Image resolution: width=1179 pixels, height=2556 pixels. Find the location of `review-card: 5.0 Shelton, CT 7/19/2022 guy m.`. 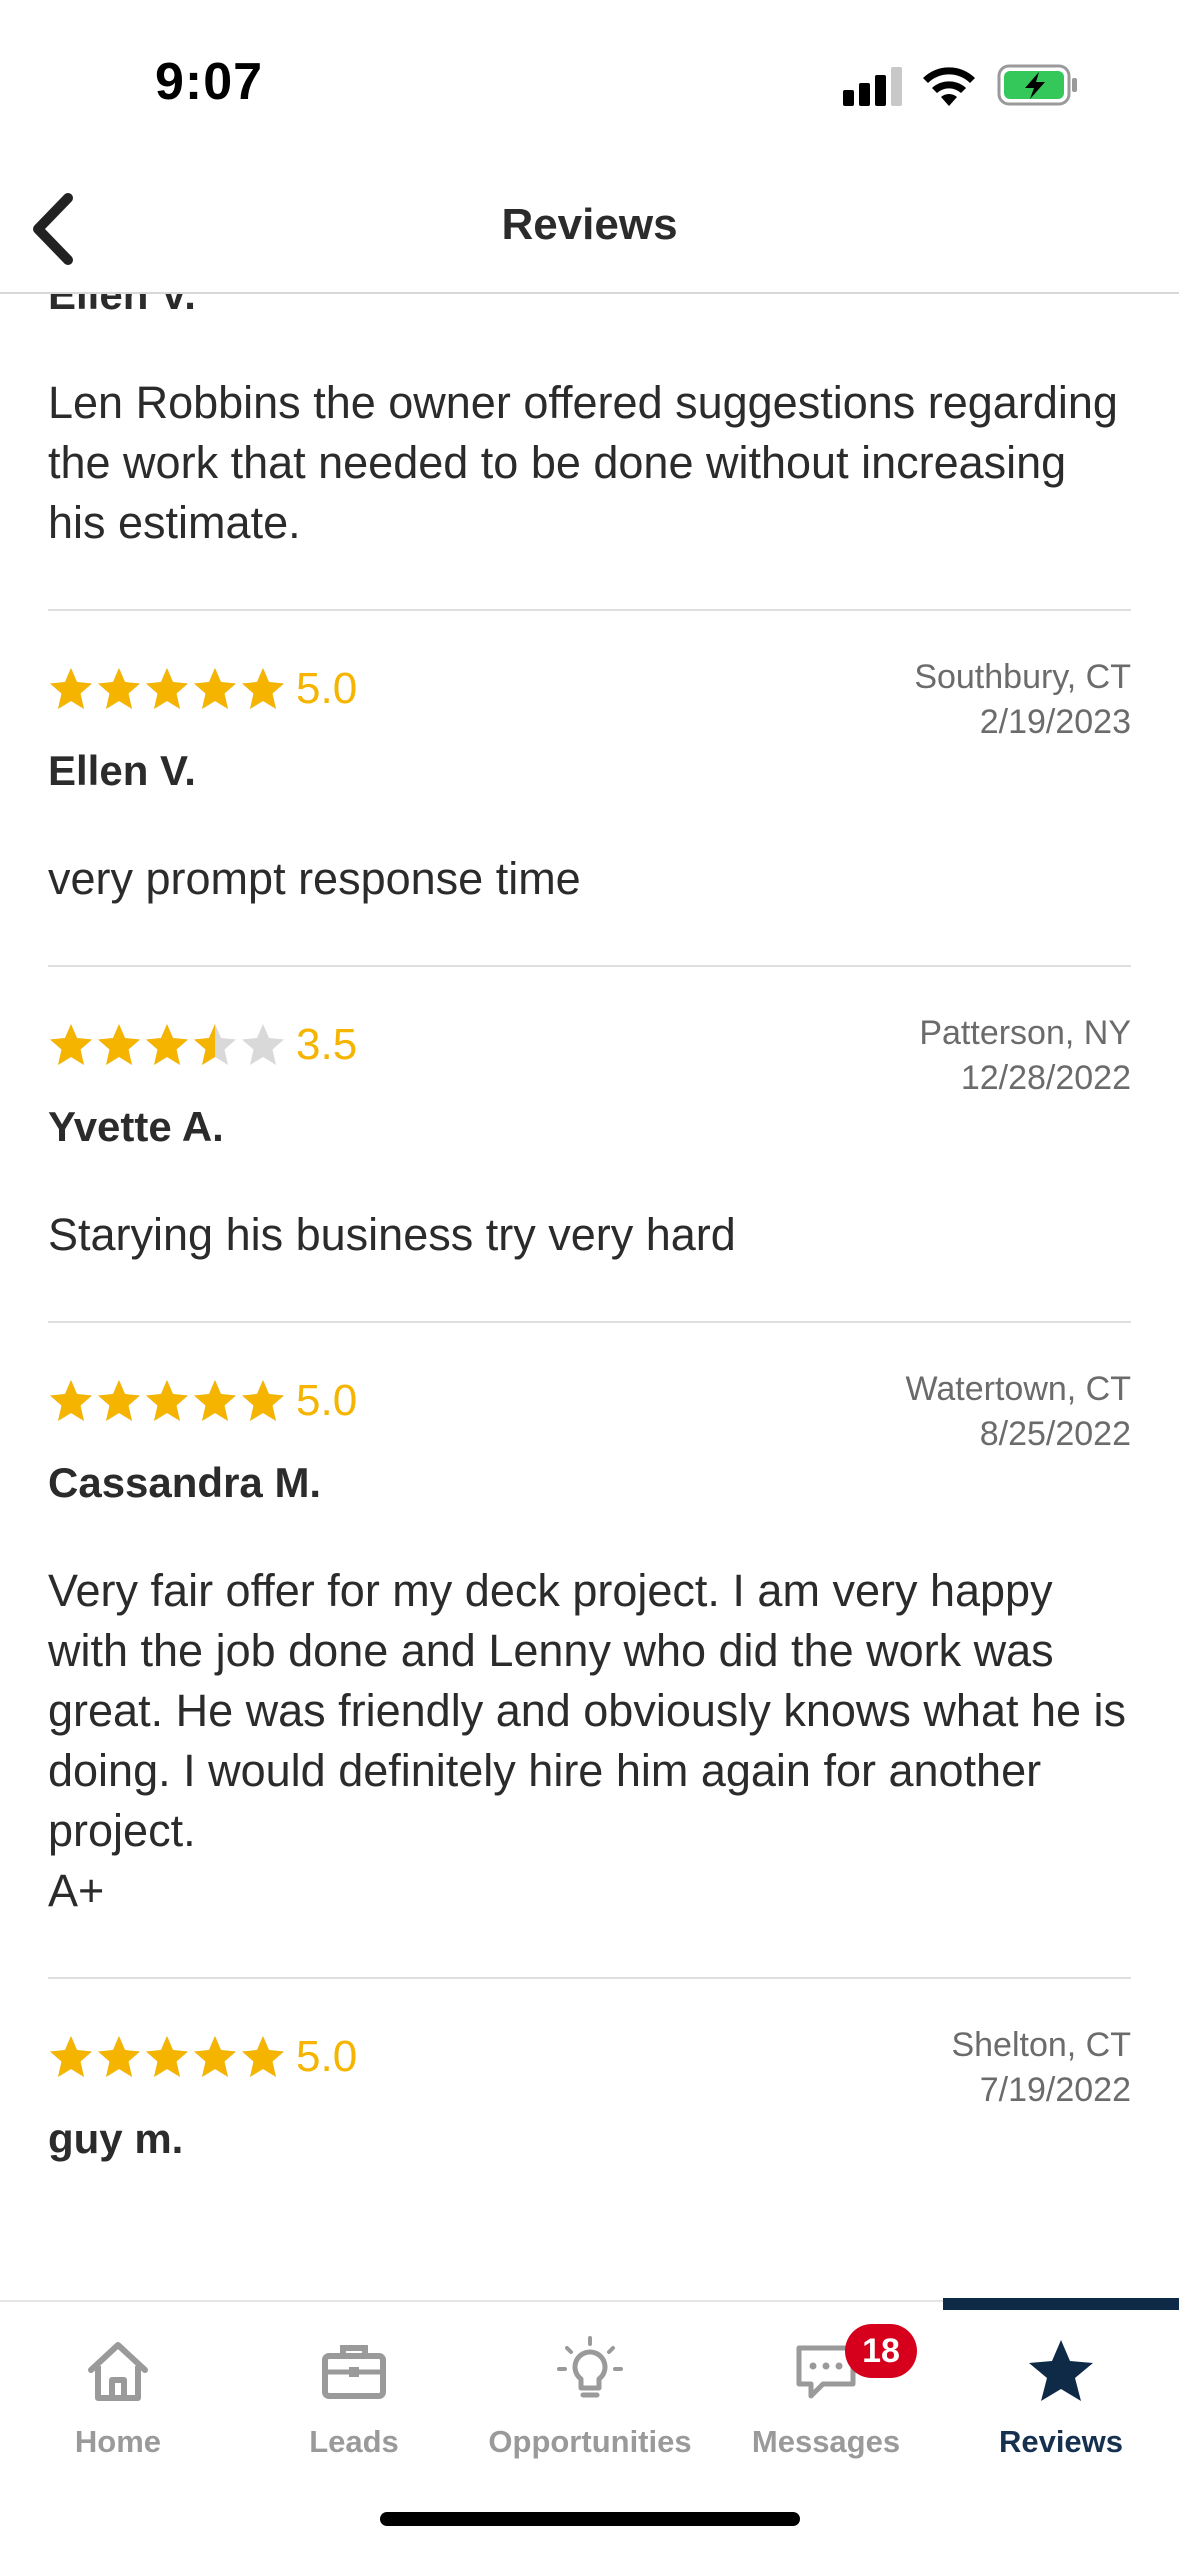

review-card: 5.0 Shelton, CT 7/19/2022 guy m. is located at coordinates (589, 2100).